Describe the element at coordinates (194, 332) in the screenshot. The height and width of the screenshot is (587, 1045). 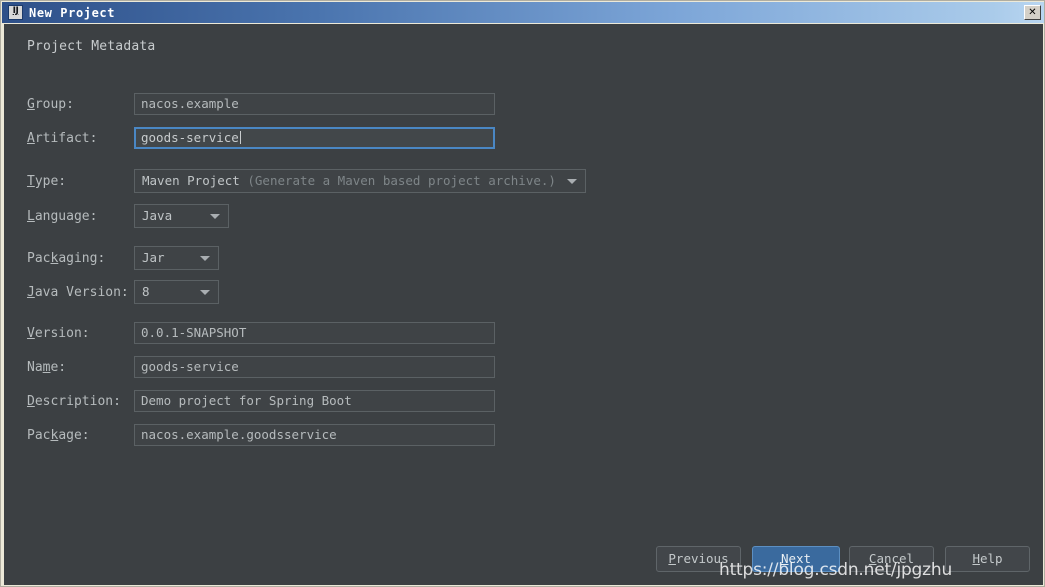
I see `version-value: 0.0.1-SNAPSHOT` at that location.